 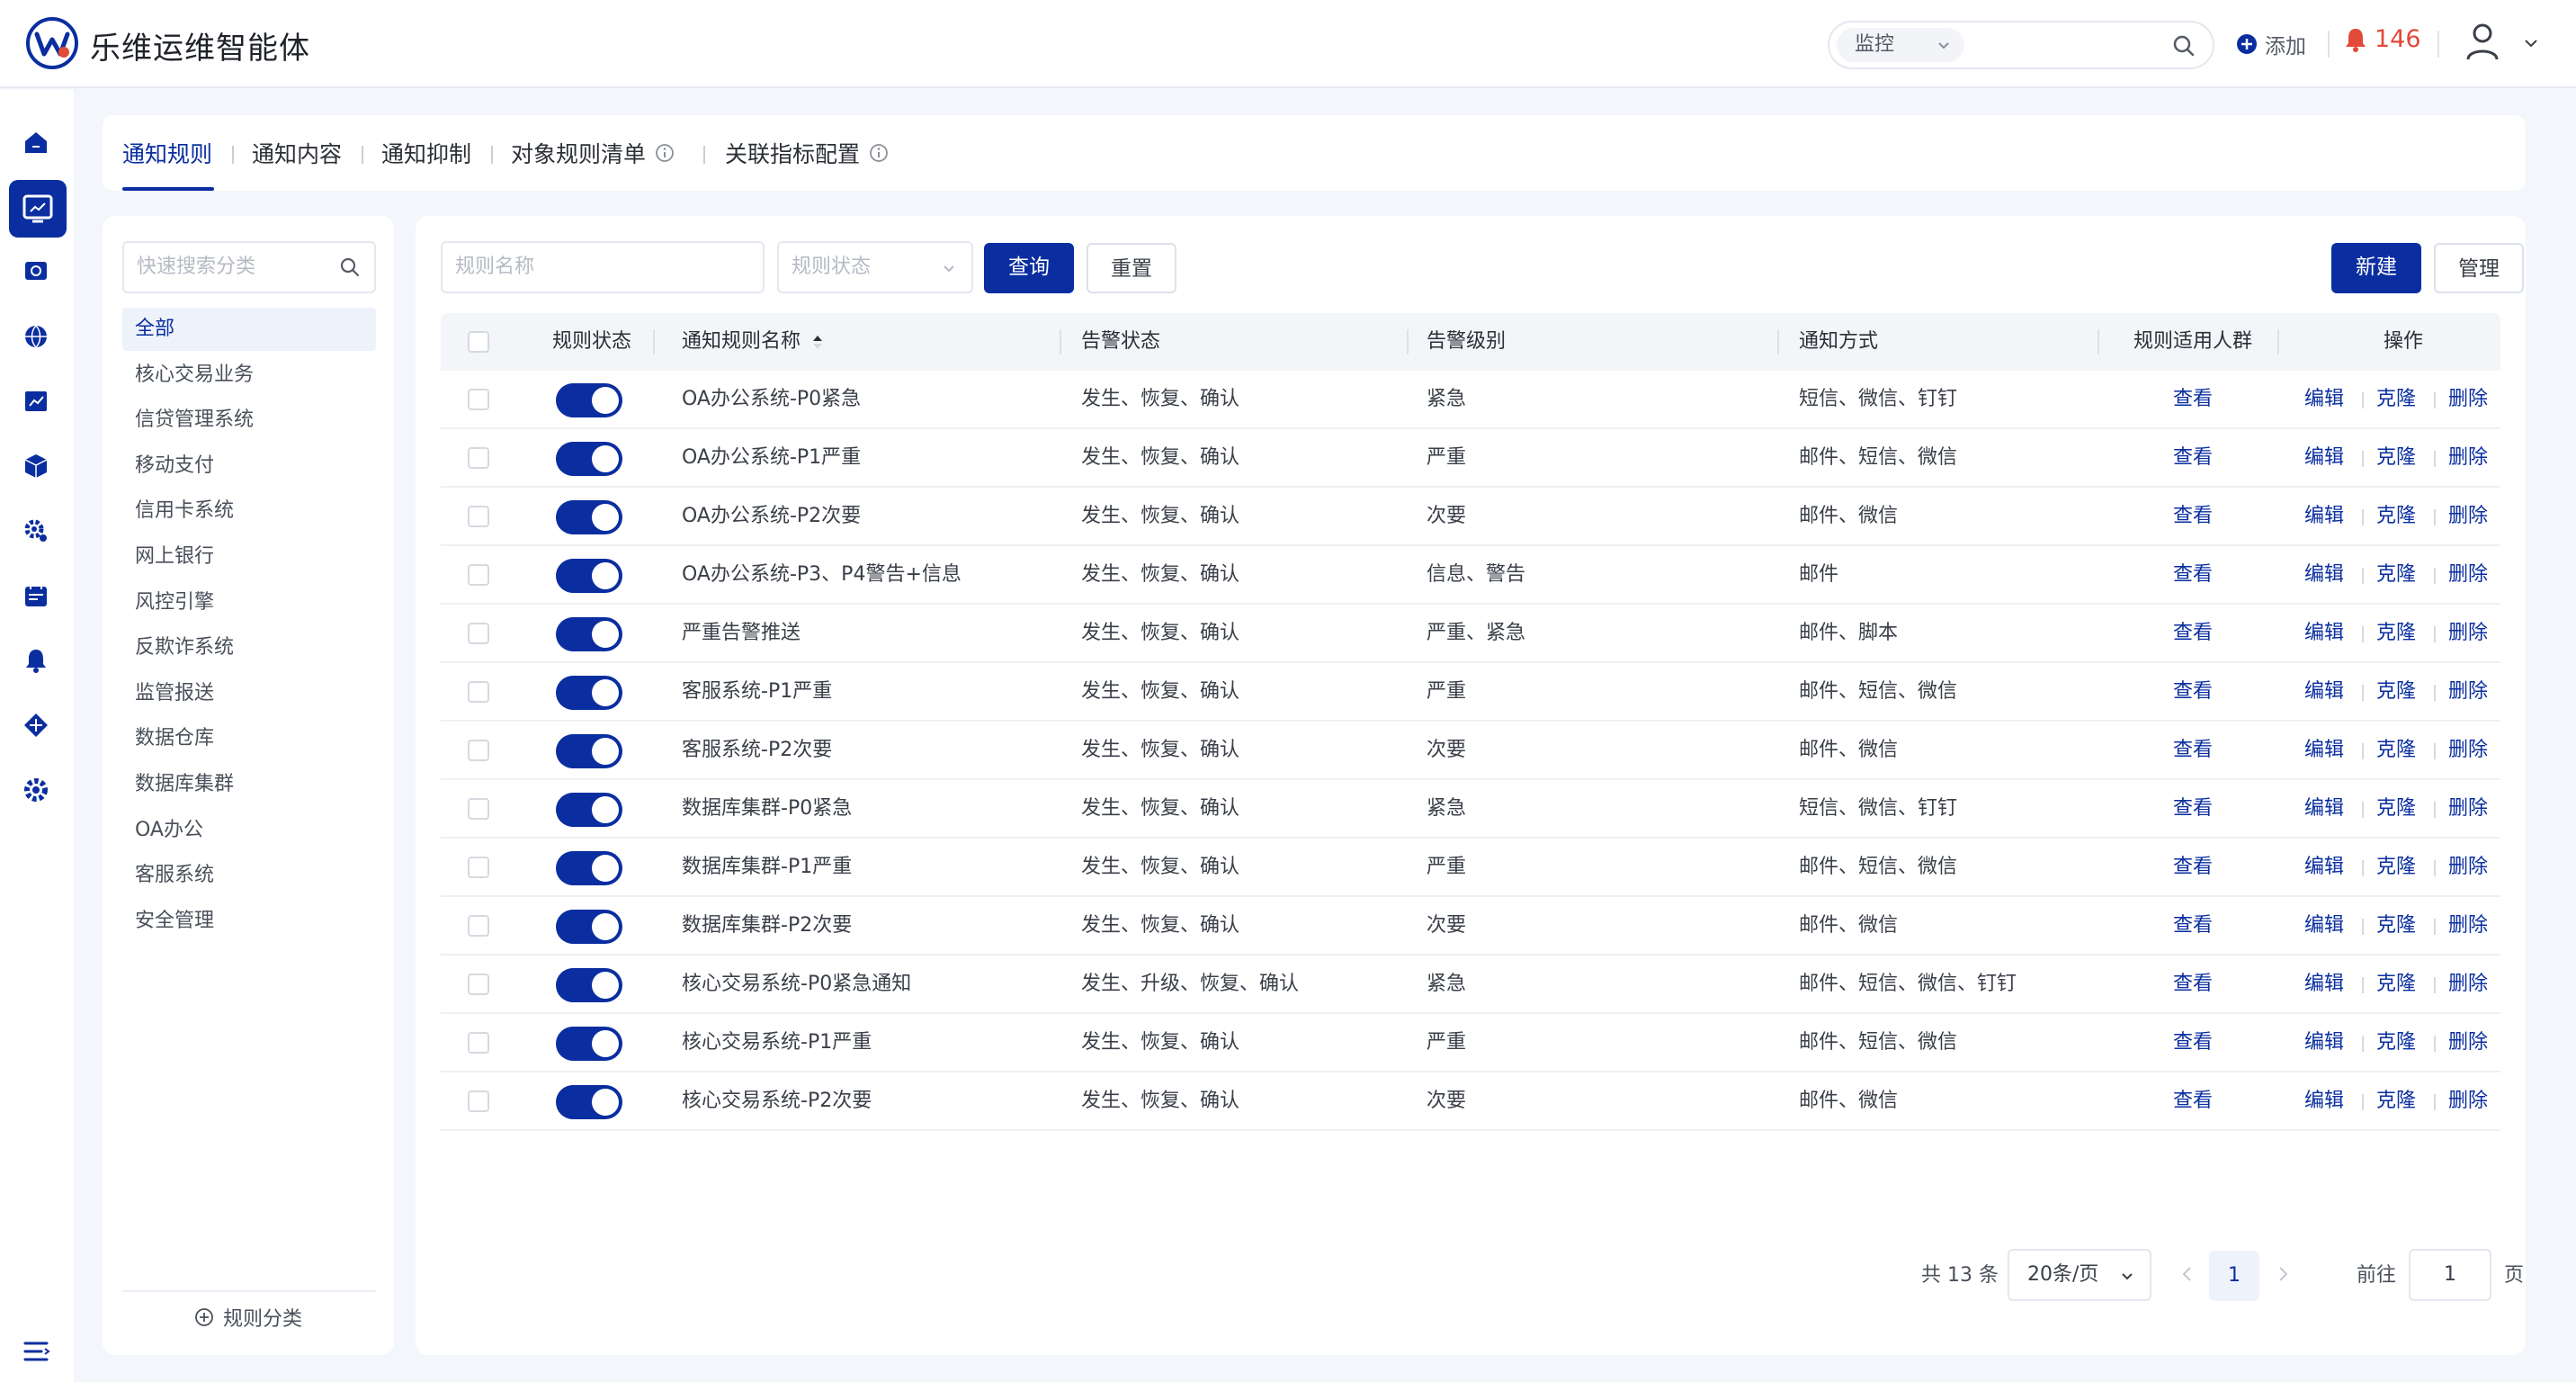 I want to click on goto-page-input: 1, so click(x=2450, y=1275).